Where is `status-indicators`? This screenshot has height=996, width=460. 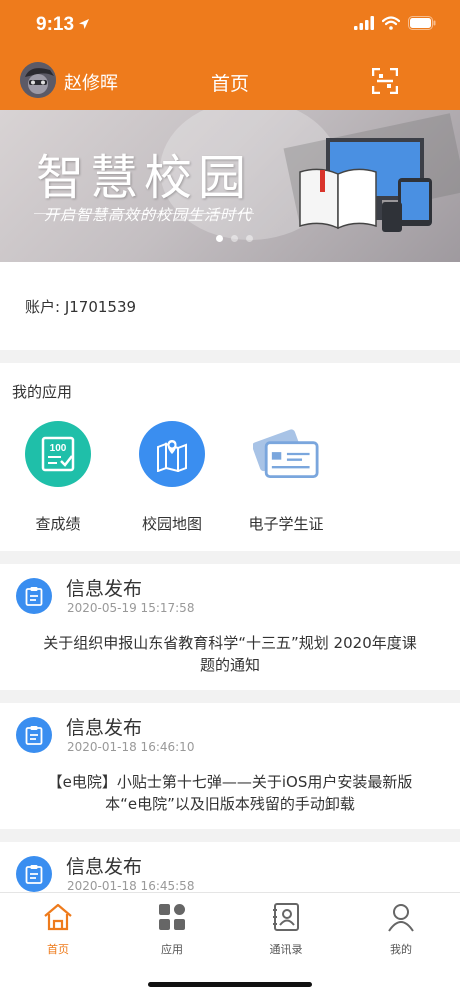
status-indicators is located at coordinates (395, 23).